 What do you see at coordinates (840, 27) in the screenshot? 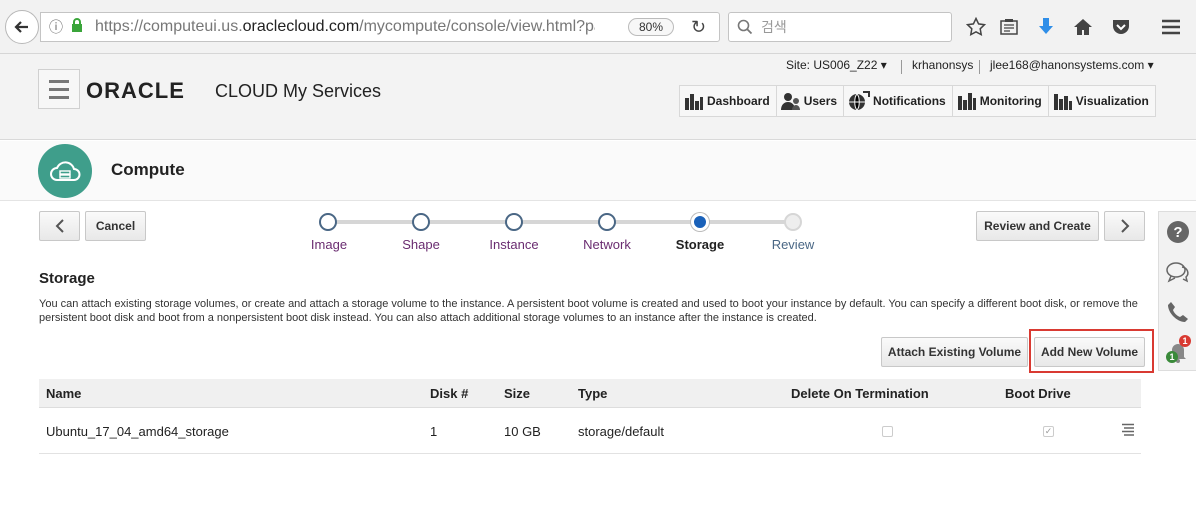
I see `search-input: 검색` at bounding box center [840, 27].